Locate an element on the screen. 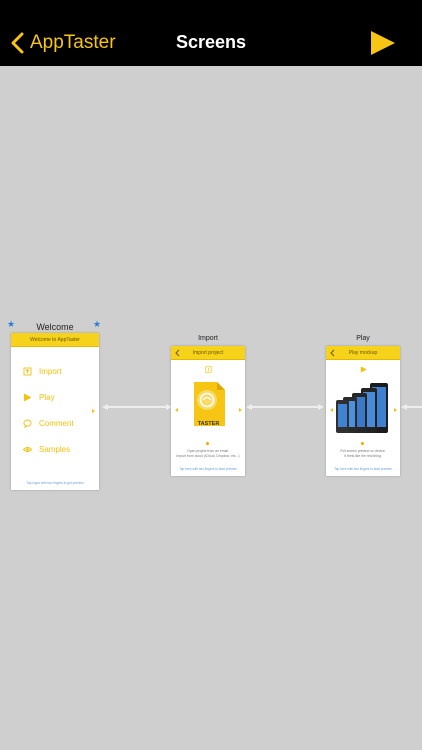  screen-card-welcome: Welcome to AppTaster Import Play Comment is located at coordinates (55, 411).